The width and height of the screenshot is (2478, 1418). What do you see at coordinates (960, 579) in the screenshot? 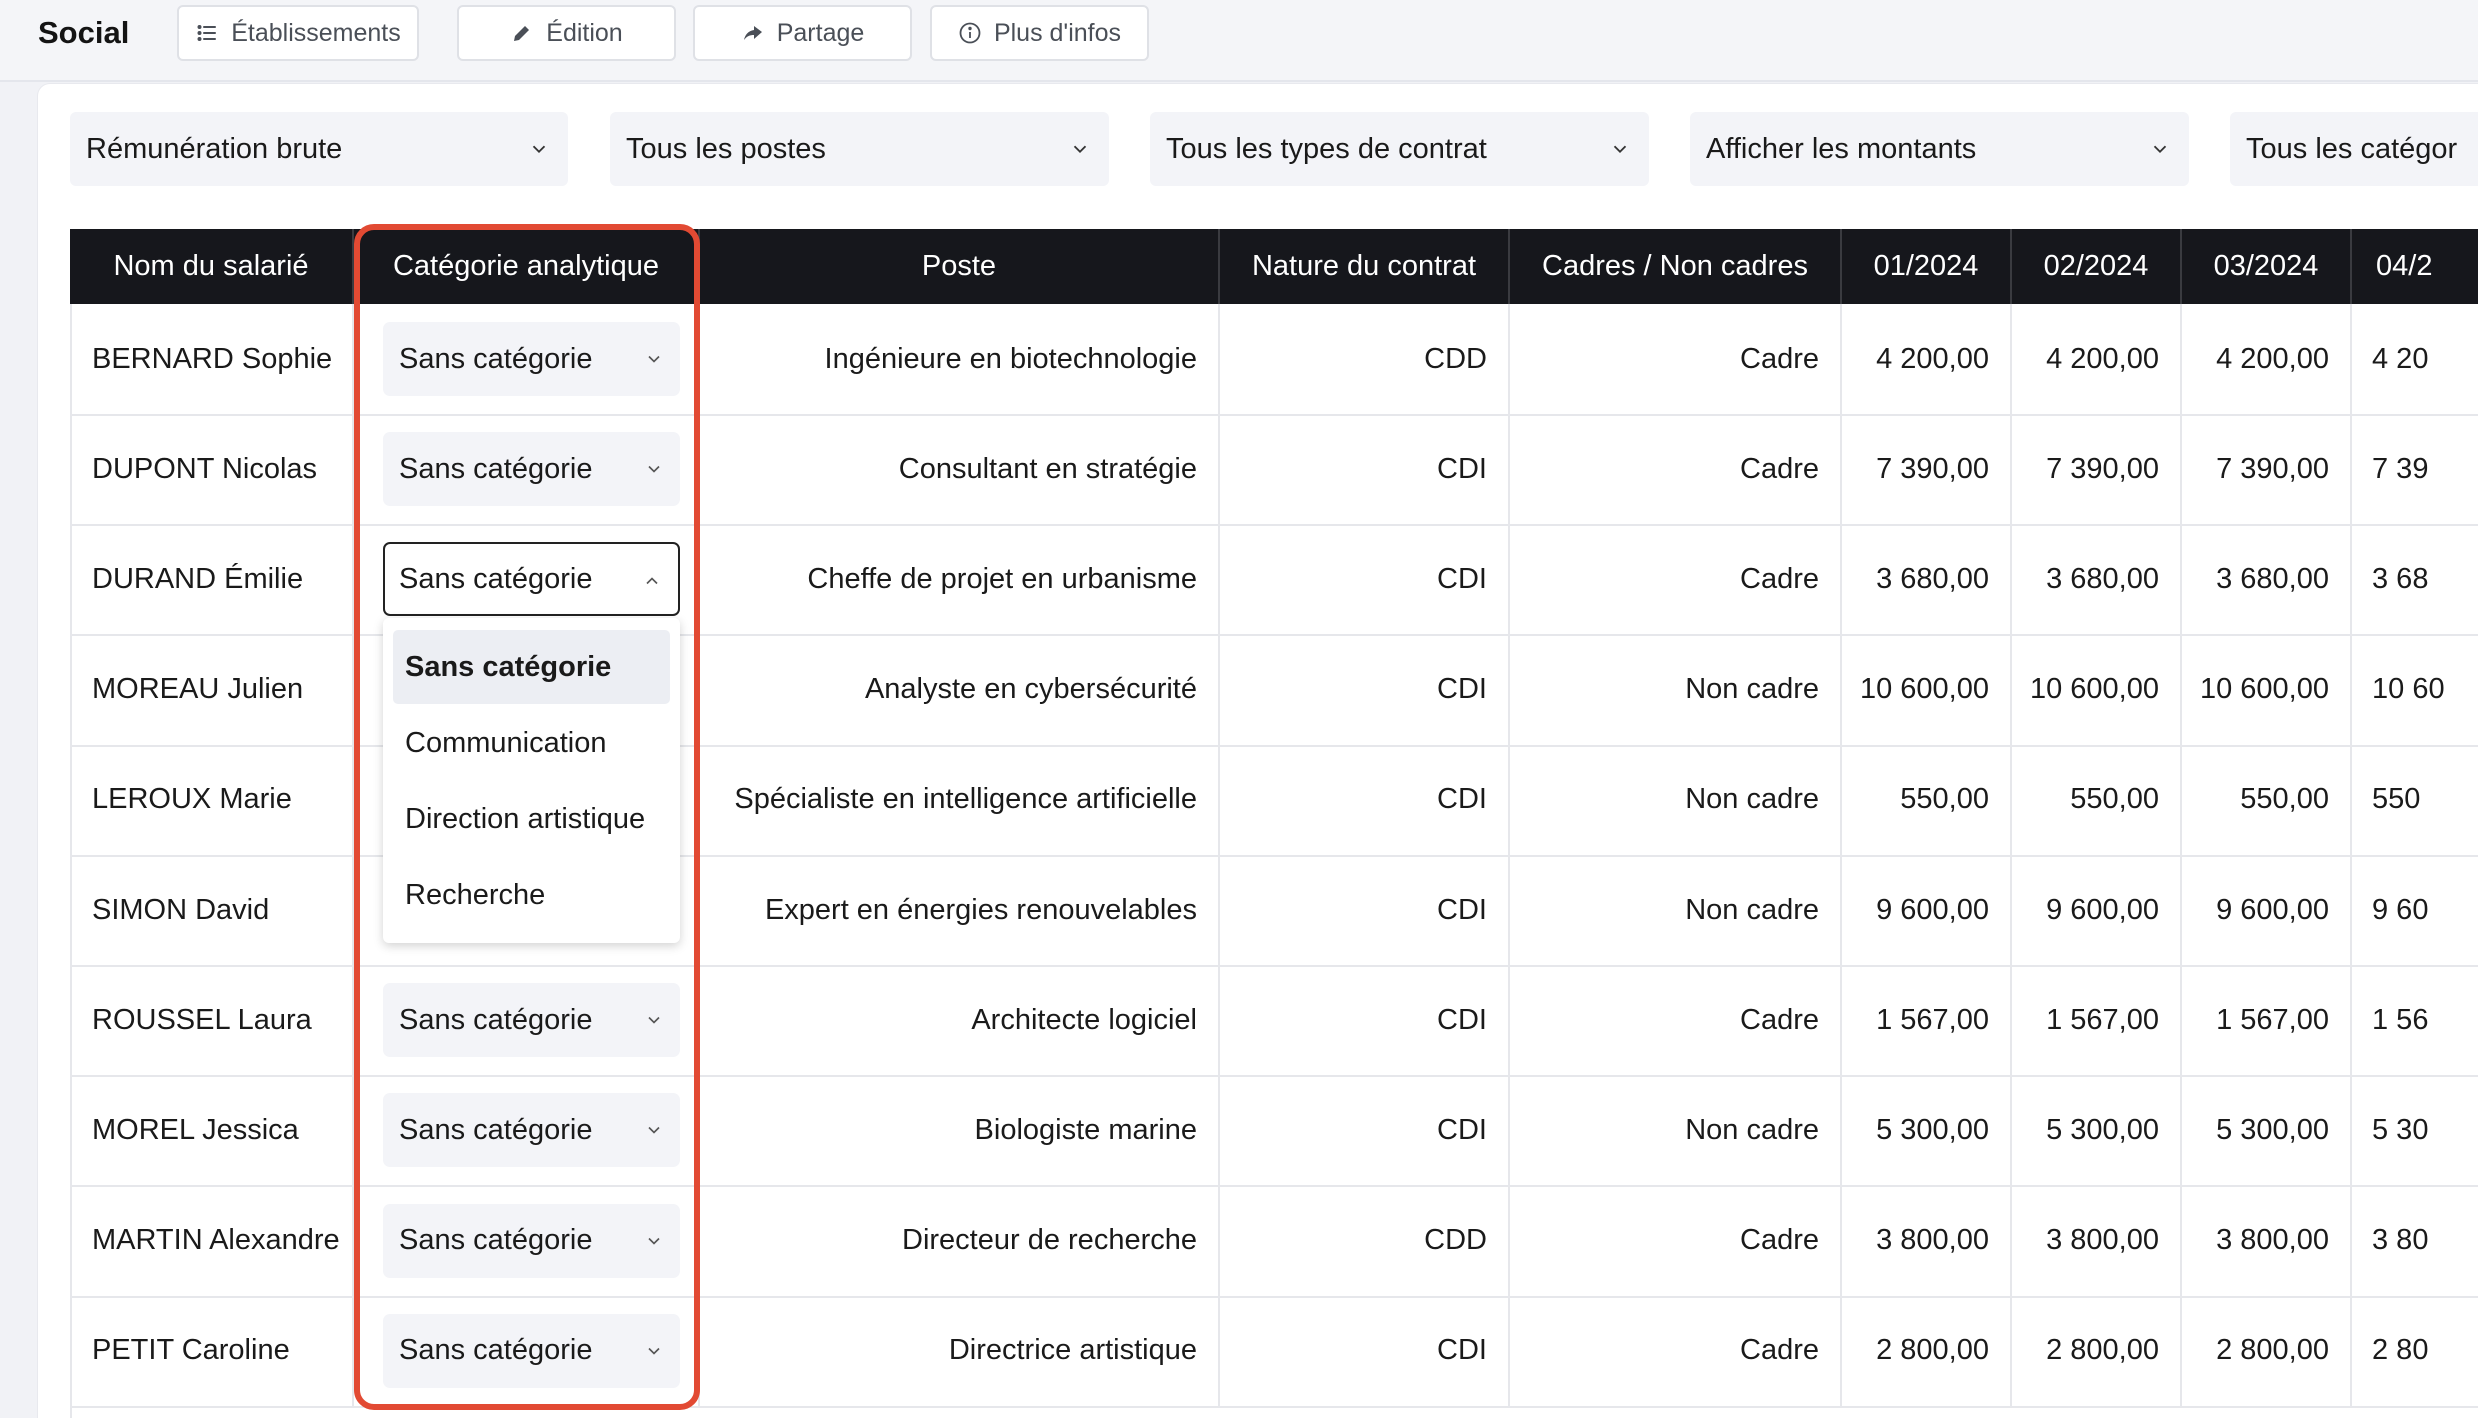
I see `cell-poste: Cheffe de projet en urbanisme` at bounding box center [960, 579].